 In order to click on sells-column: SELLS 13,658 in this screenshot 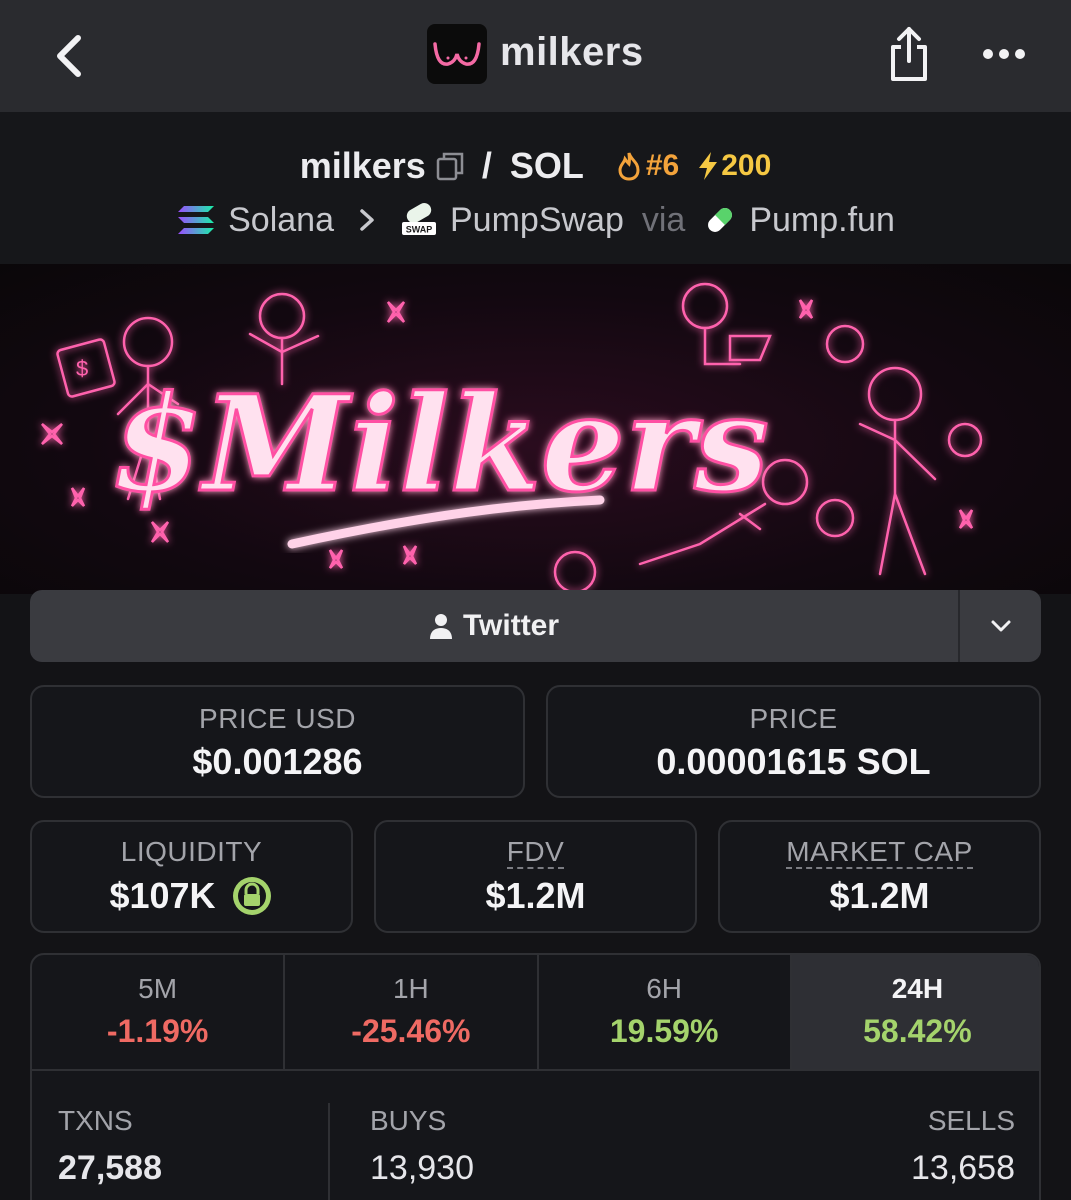, I will do `click(963, 1146)`.